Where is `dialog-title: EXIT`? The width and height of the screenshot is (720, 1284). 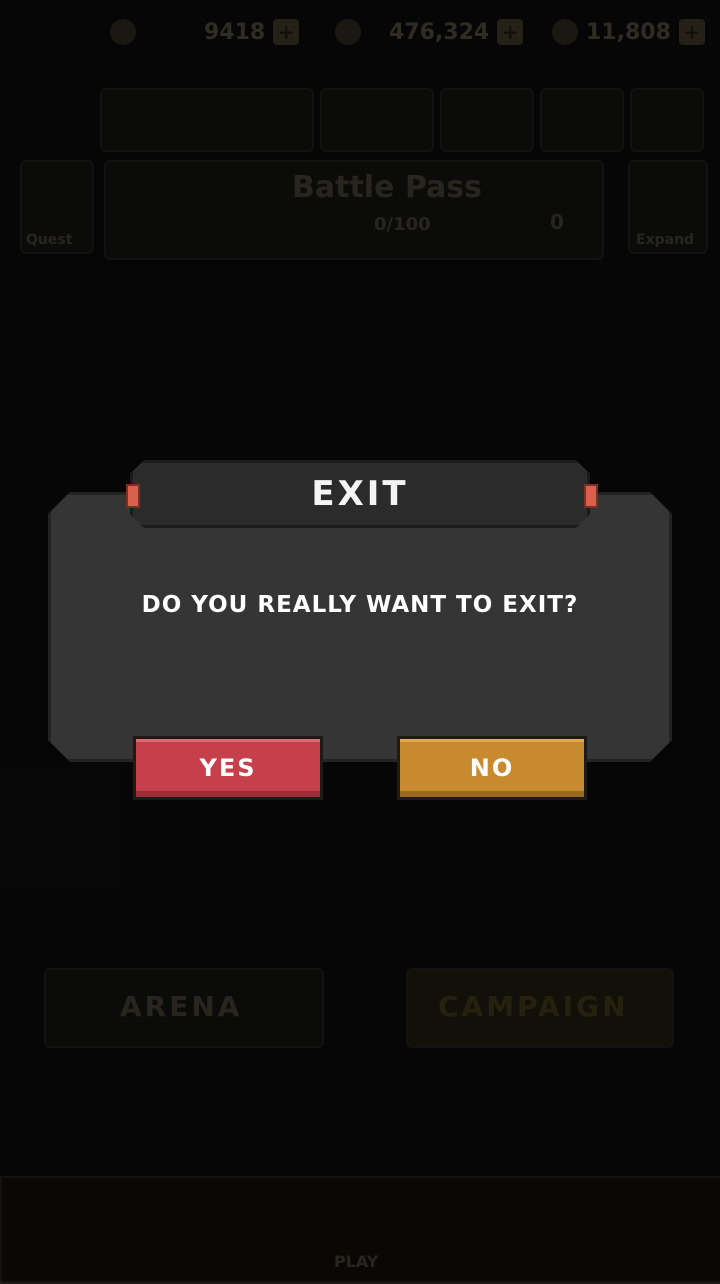 dialog-title: EXIT is located at coordinates (360, 494).